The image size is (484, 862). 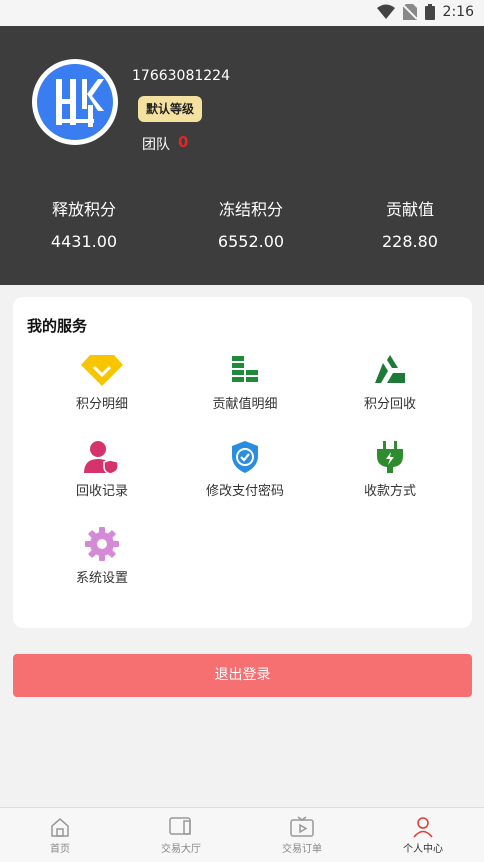 I want to click on tab-personal-center: 个人中心, so click(x=423, y=835).